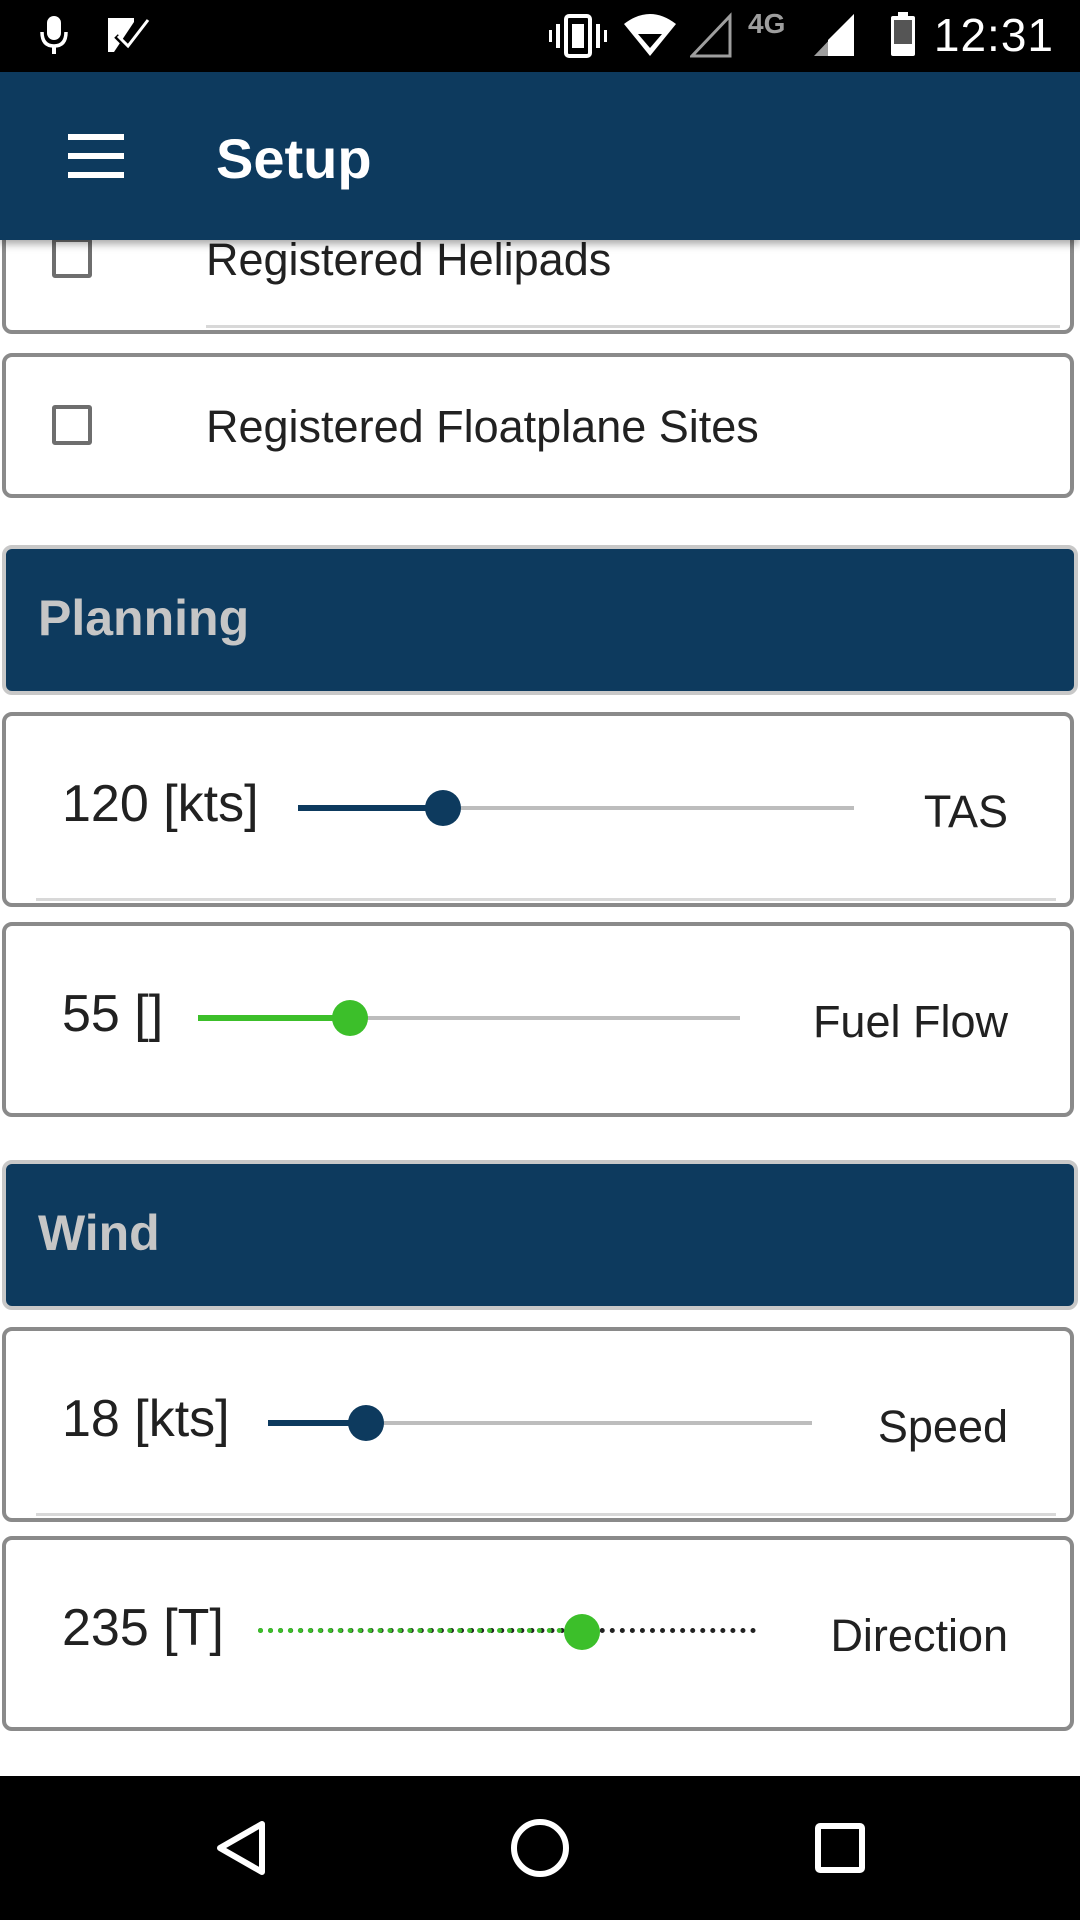 This screenshot has height=1920, width=1080. What do you see at coordinates (540, 1235) in the screenshot?
I see `section-header-wind: Wind` at bounding box center [540, 1235].